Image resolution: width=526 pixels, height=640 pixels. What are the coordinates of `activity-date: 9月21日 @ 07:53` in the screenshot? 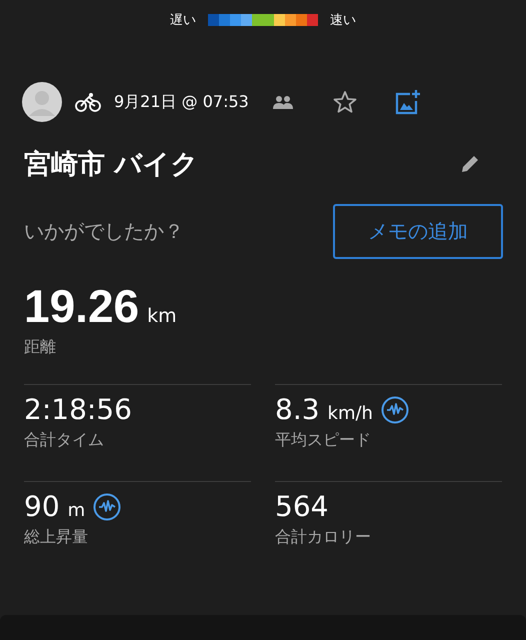 It's located at (181, 102).